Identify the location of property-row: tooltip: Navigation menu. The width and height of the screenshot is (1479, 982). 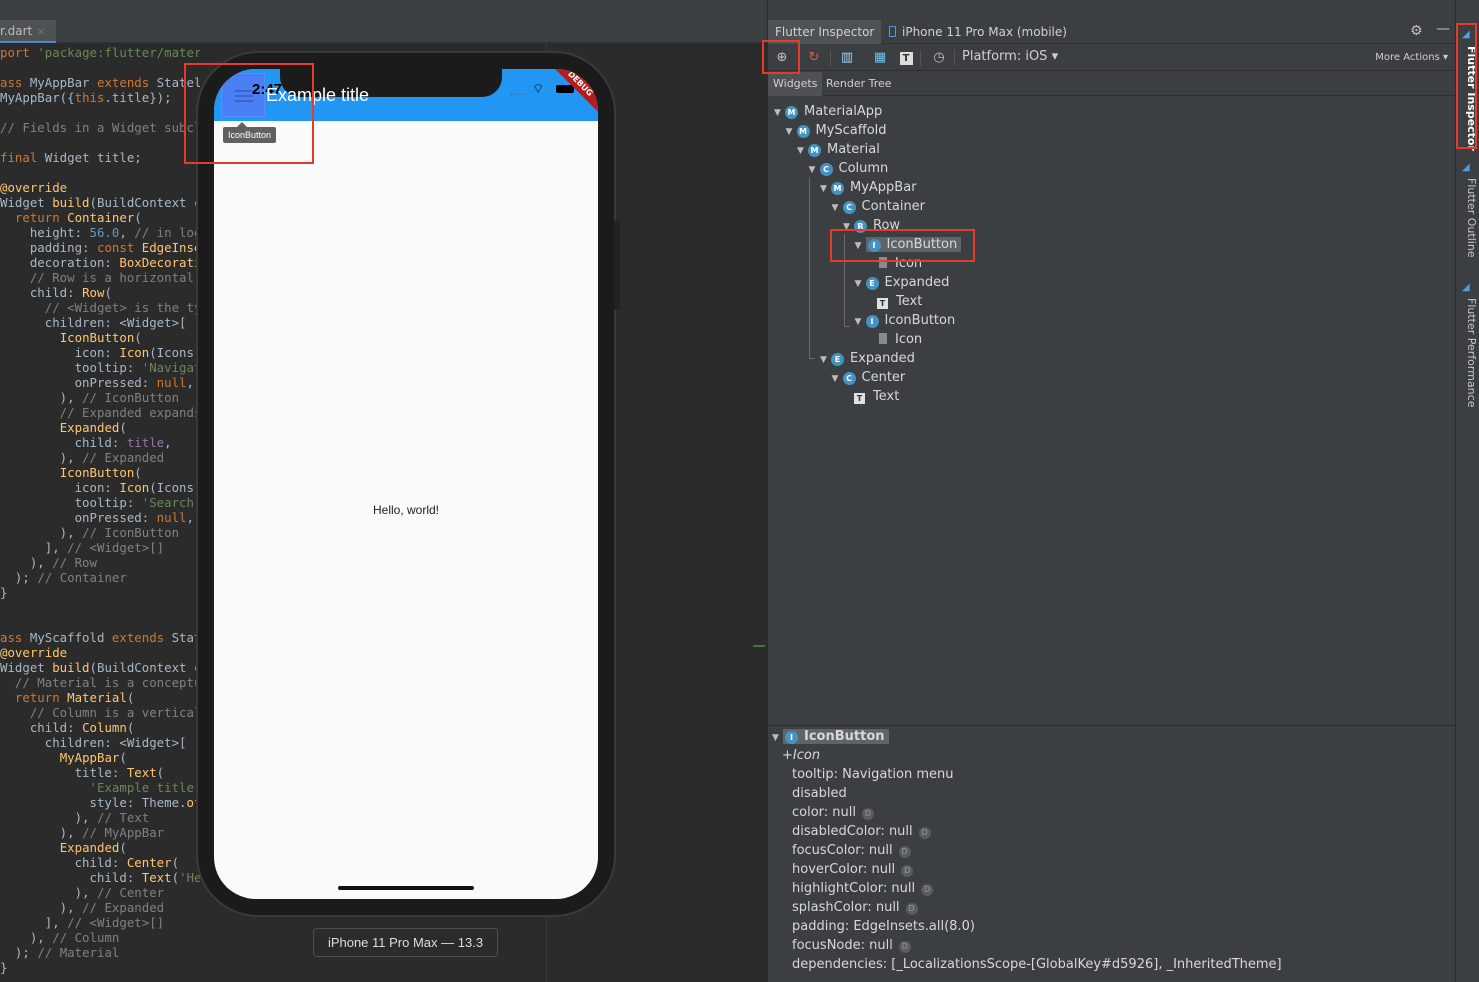
(872, 774).